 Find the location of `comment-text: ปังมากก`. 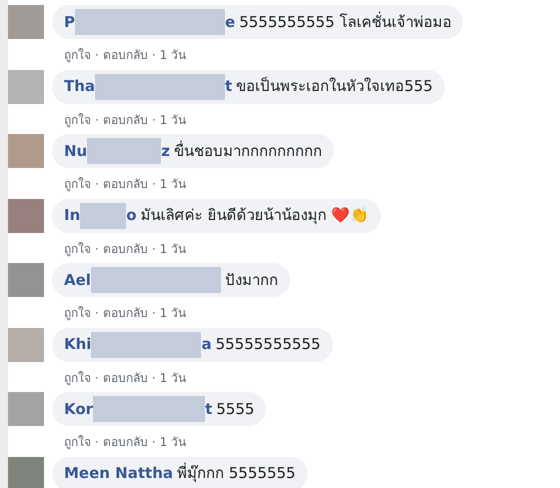

comment-text: ปังมากก is located at coordinates (251, 280).